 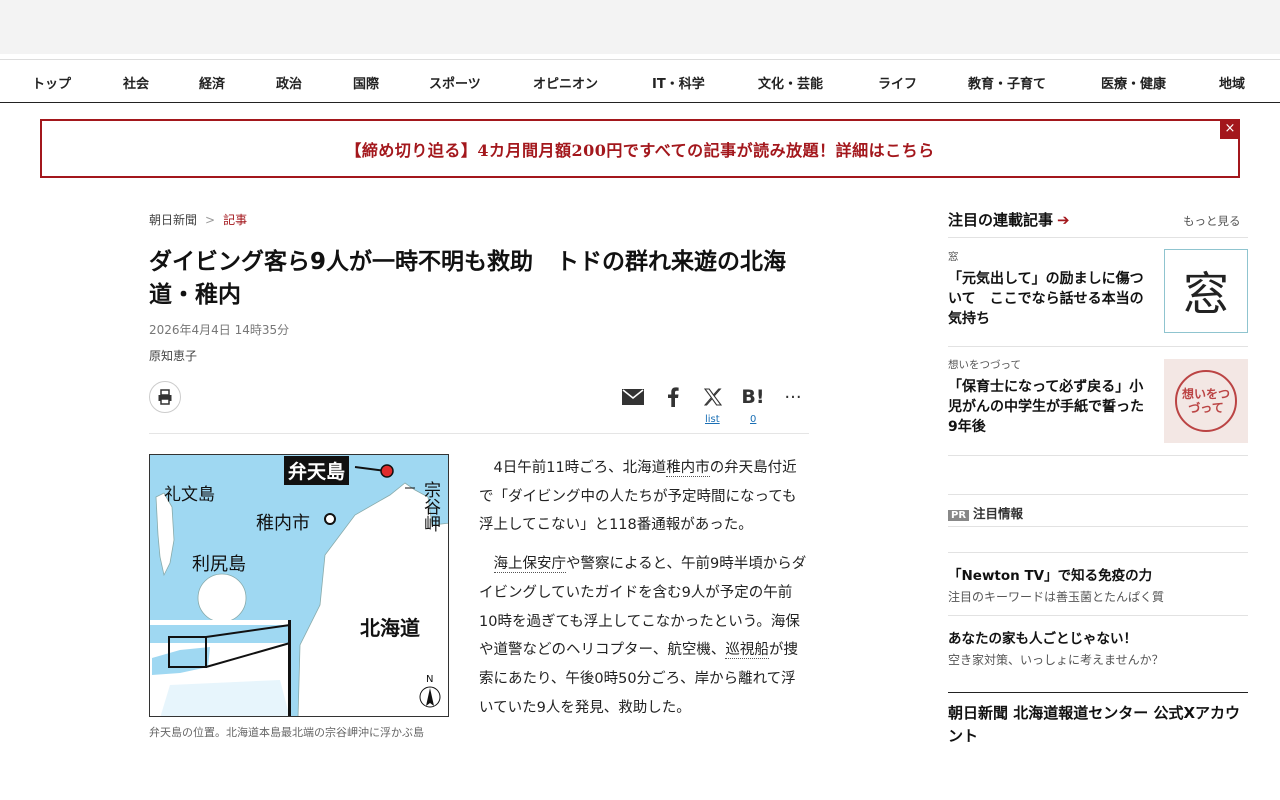 What do you see at coordinates (198, 219) in the screenshot?
I see `breadcrumb: 朝日新聞 > 記事` at bounding box center [198, 219].